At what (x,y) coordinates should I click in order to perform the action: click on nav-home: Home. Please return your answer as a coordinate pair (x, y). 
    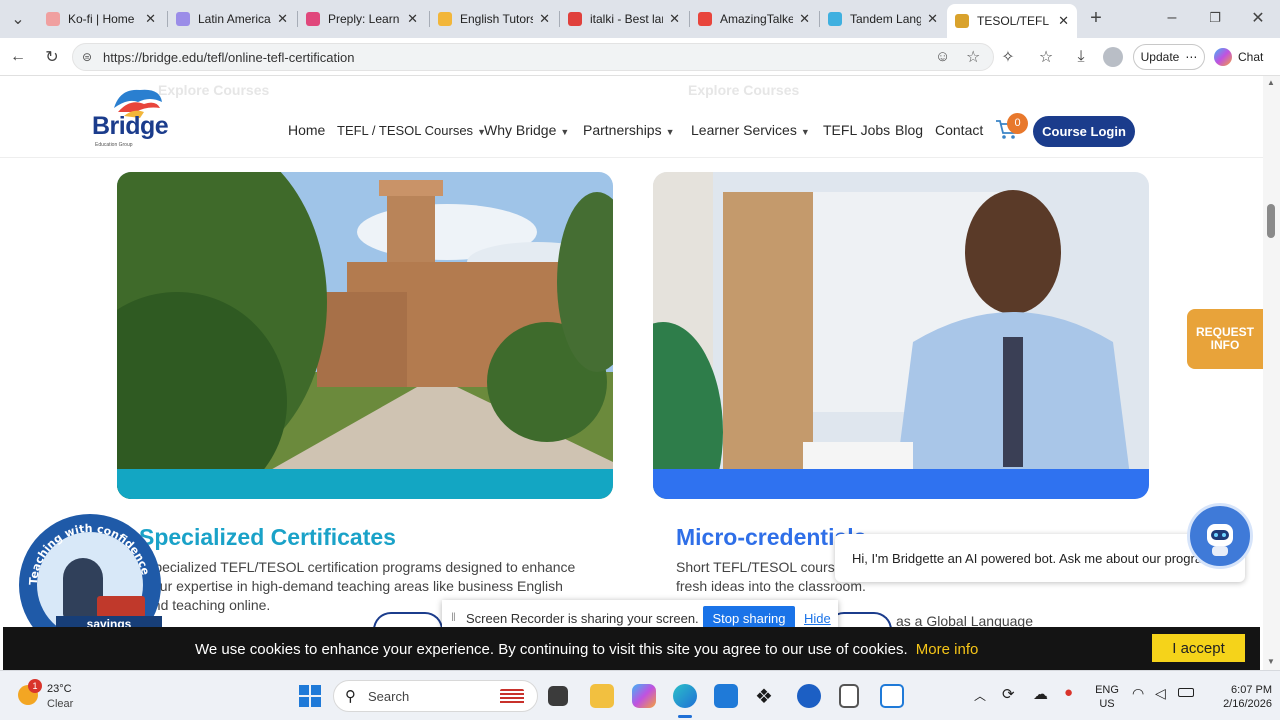
    Looking at the image, I should click on (306, 130).